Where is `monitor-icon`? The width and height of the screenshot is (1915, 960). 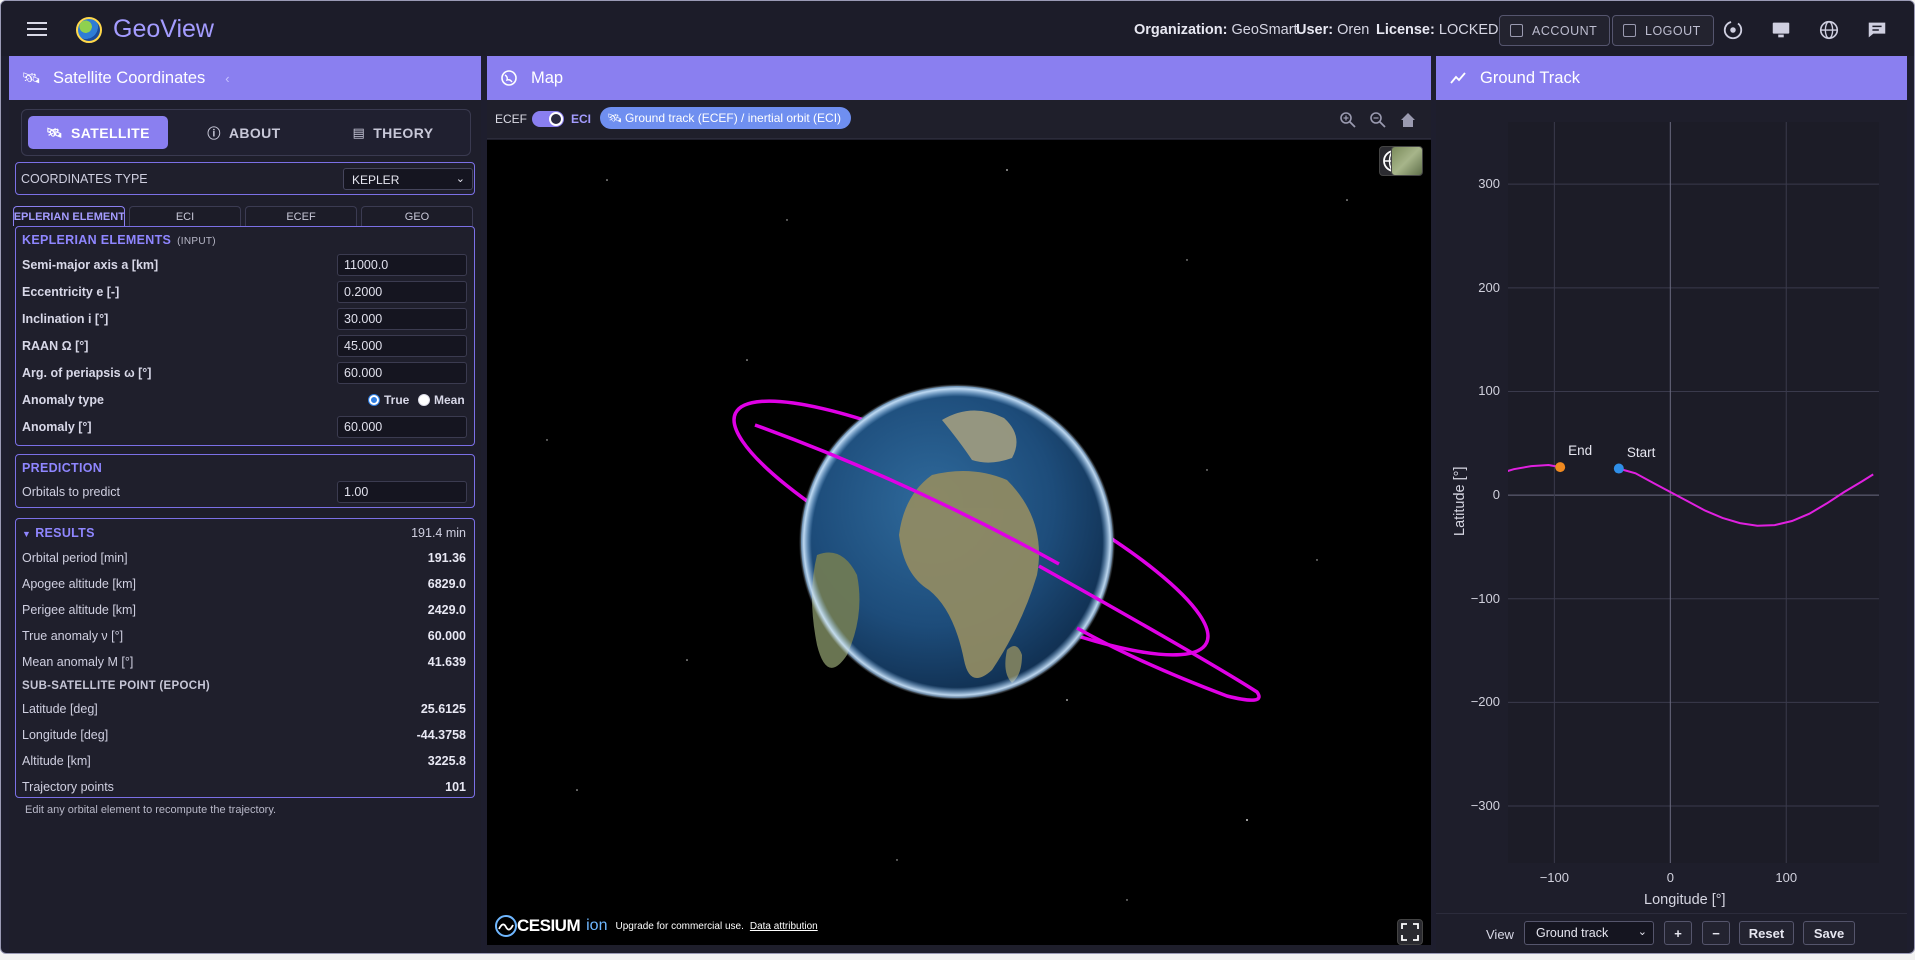
monitor-icon is located at coordinates (1781, 30).